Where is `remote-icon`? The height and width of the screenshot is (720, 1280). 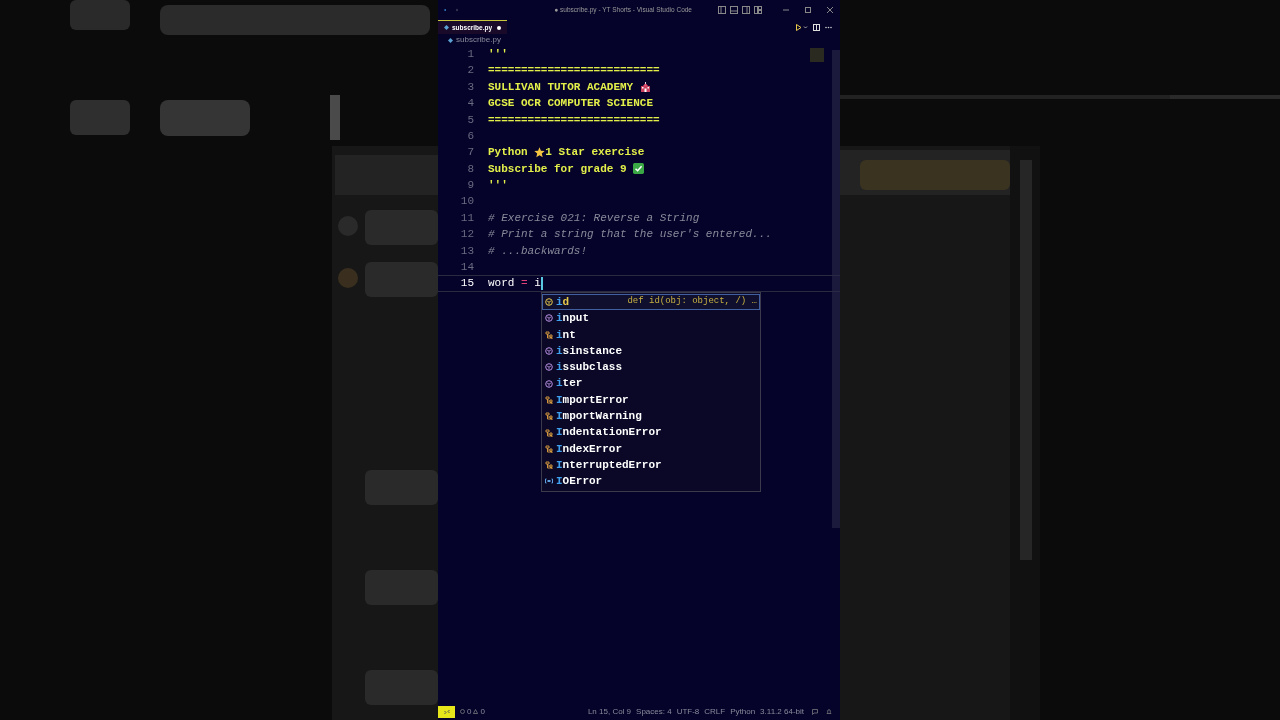 remote-icon is located at coordinates (446, 711).